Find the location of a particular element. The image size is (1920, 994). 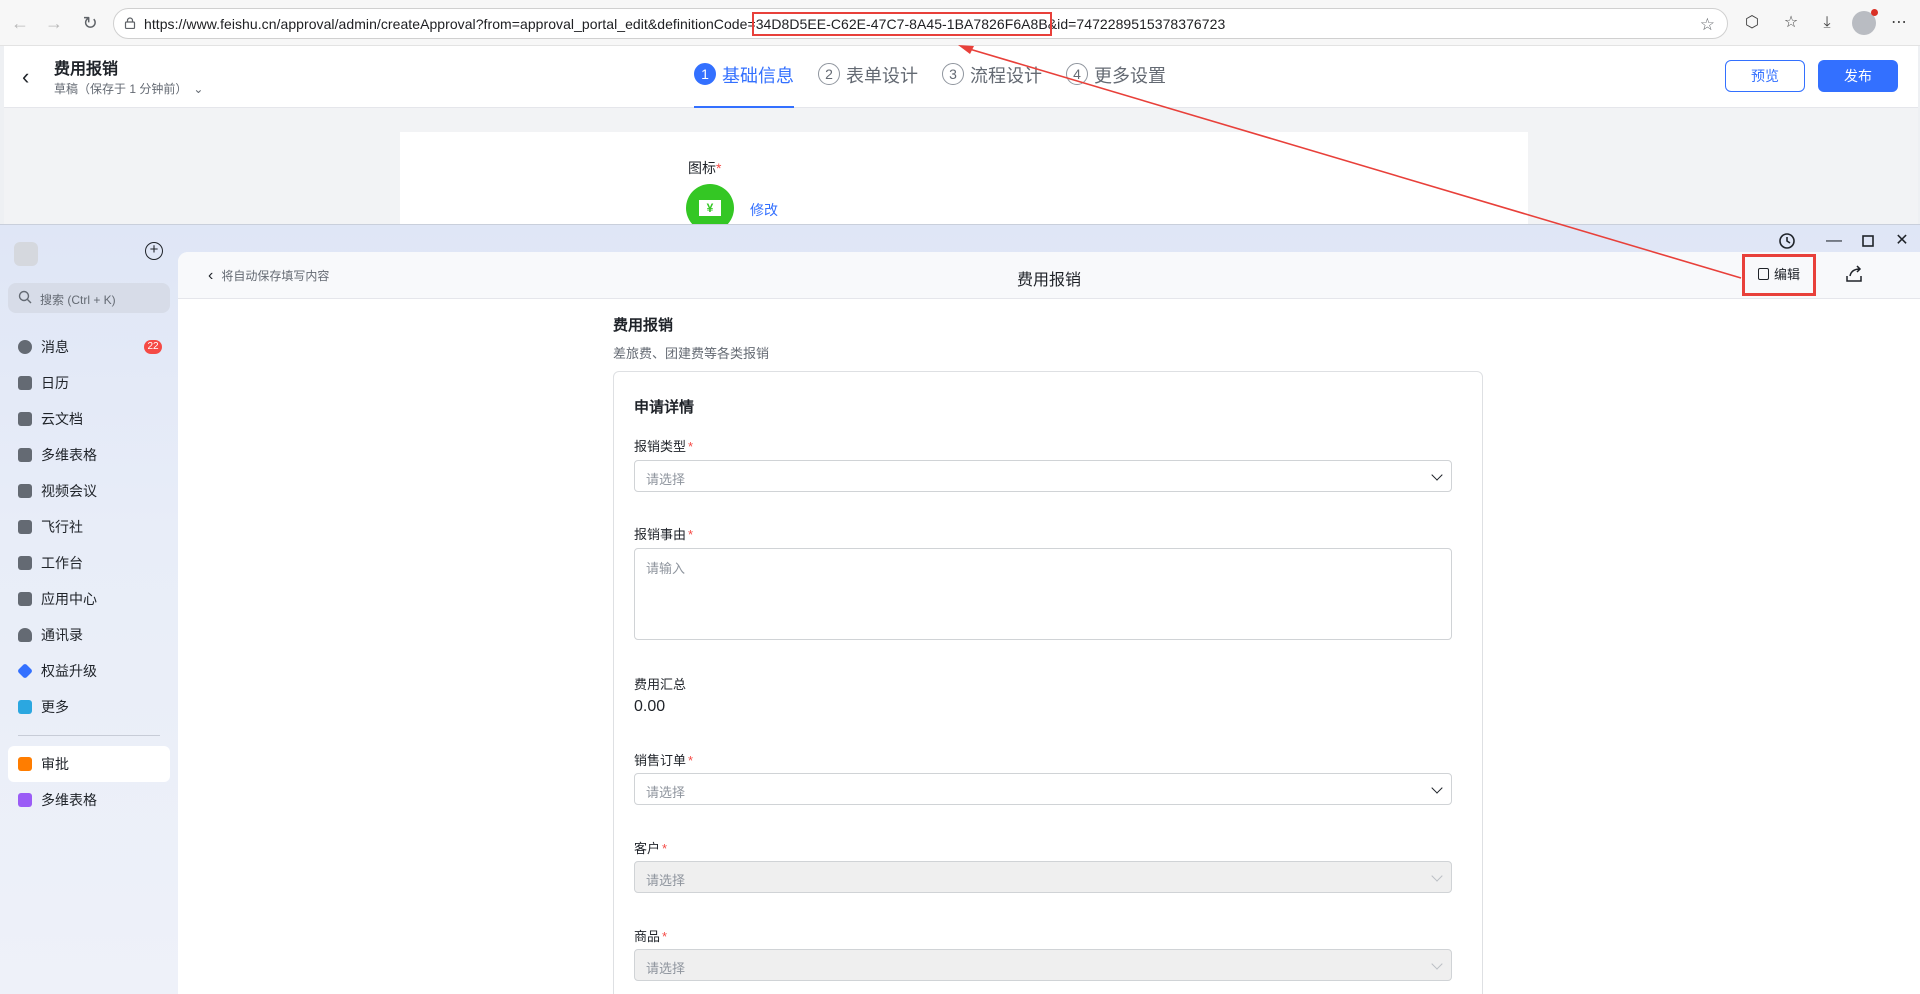

download-icon: ⤓ is located at coordinates (1827, 23).